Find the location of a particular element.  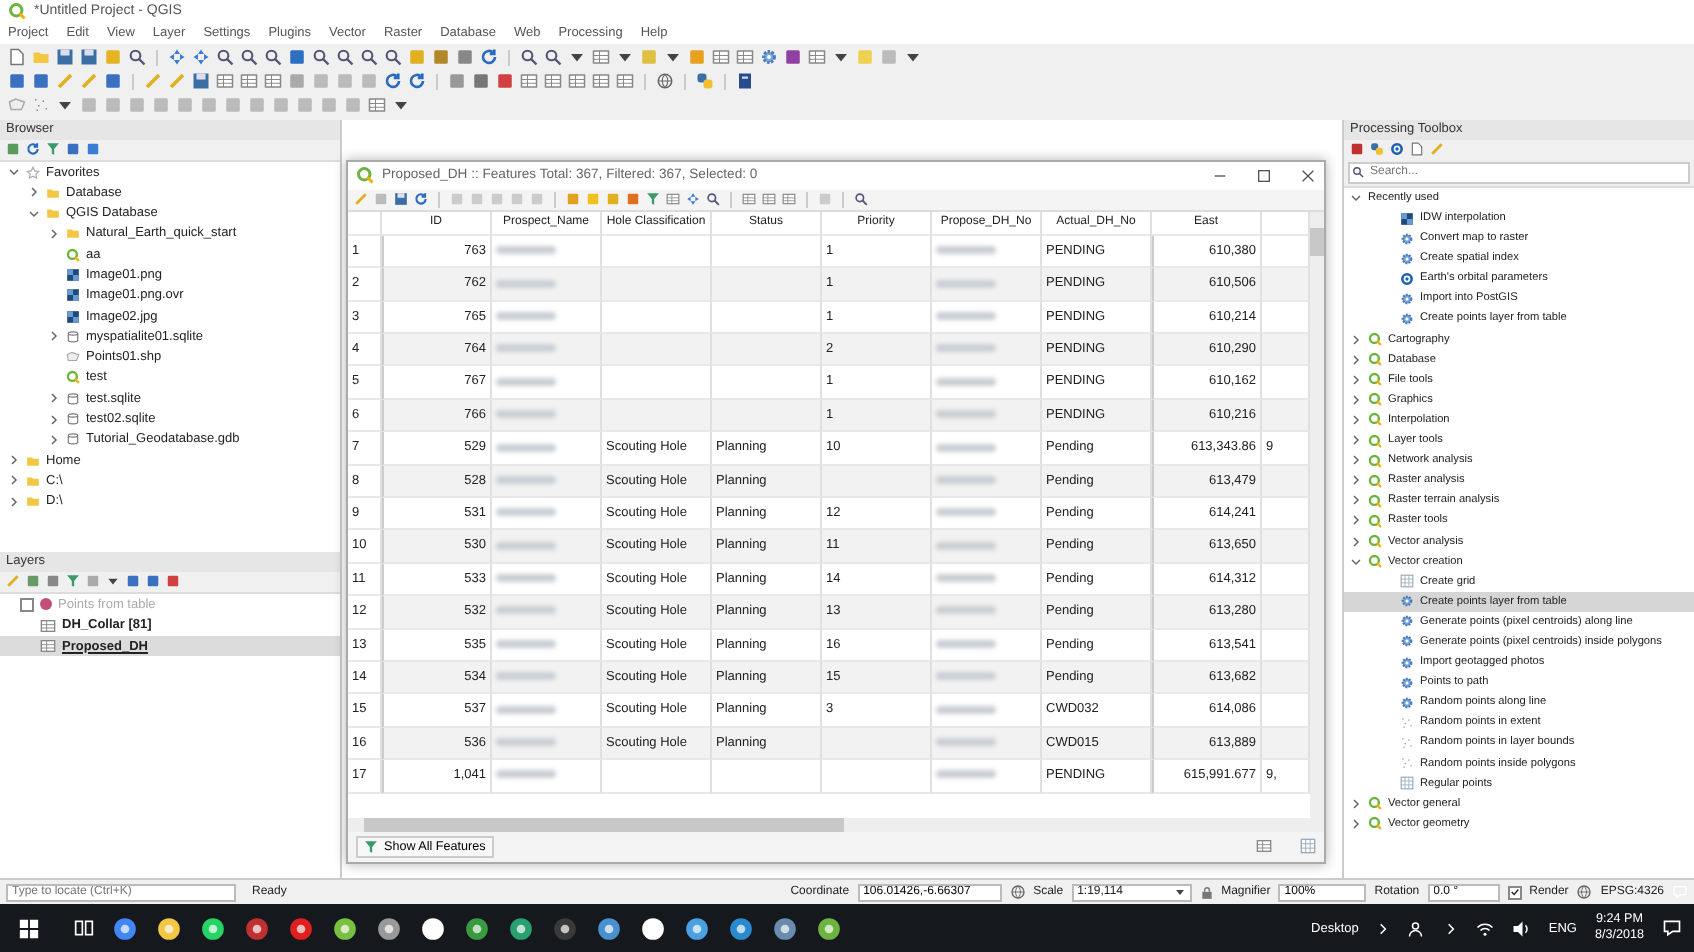

windows-icon is located at coordinates (28, 928).